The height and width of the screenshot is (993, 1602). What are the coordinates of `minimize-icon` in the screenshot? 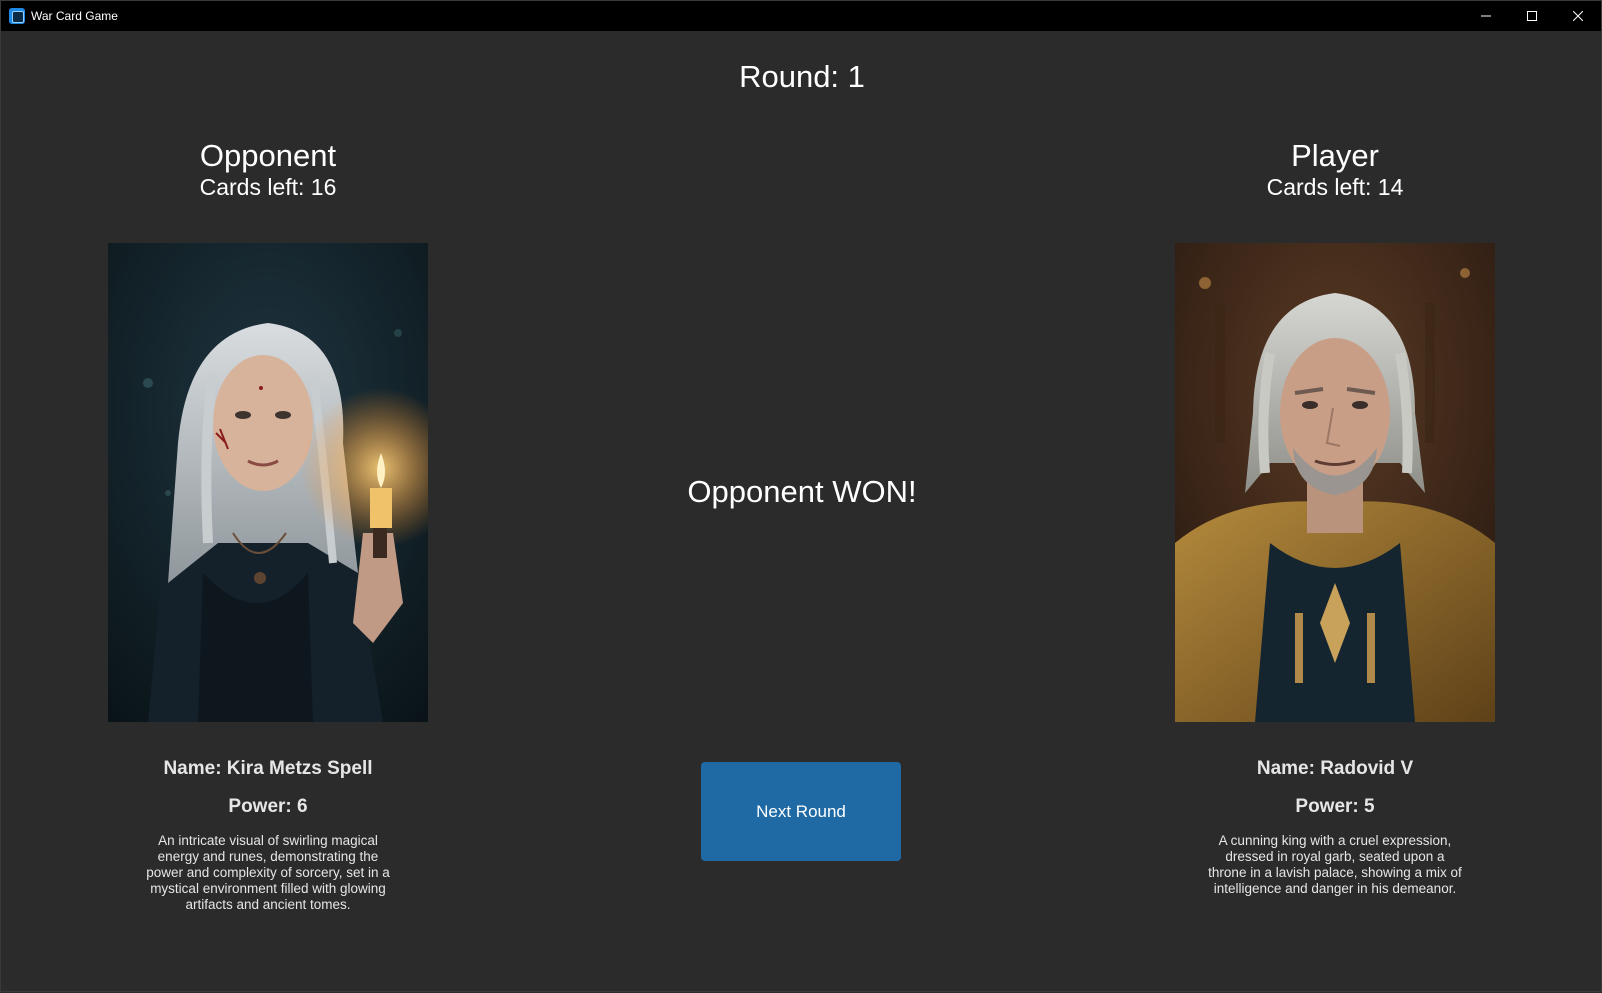 It's located at (1486, 16).